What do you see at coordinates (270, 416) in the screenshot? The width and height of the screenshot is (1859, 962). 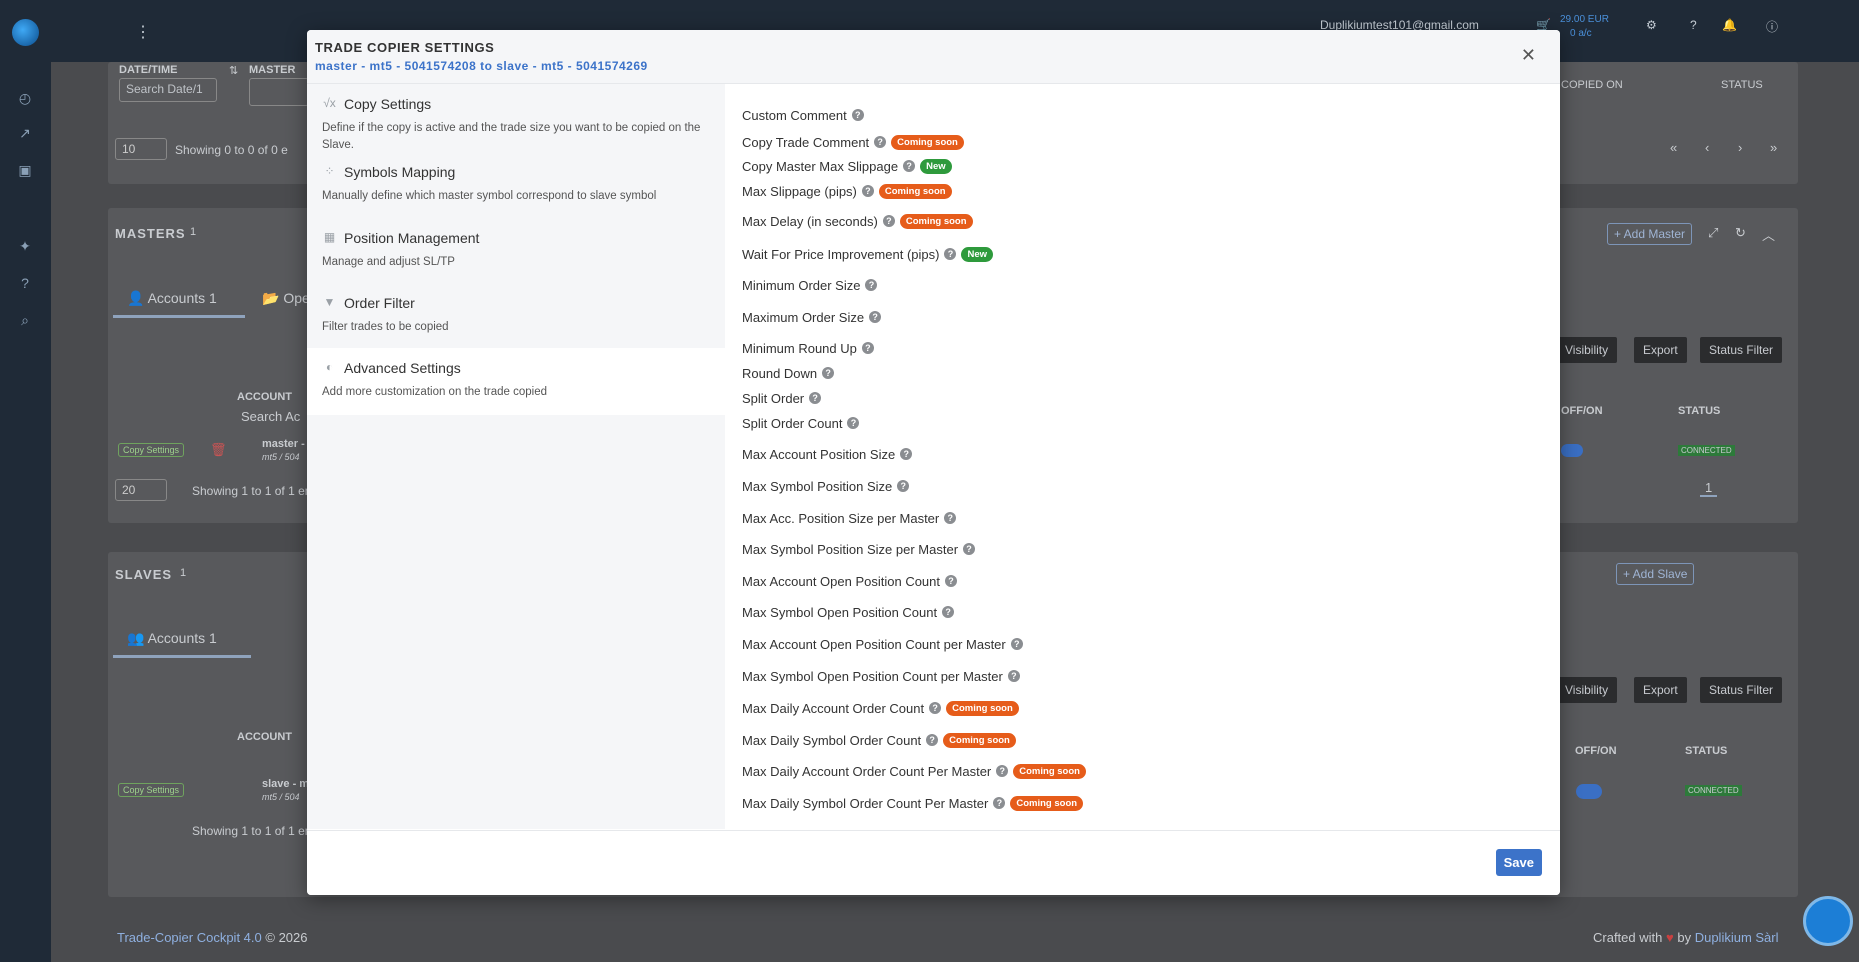 I see `search-account-input: Search Ac` at bounding box center [270, 416].